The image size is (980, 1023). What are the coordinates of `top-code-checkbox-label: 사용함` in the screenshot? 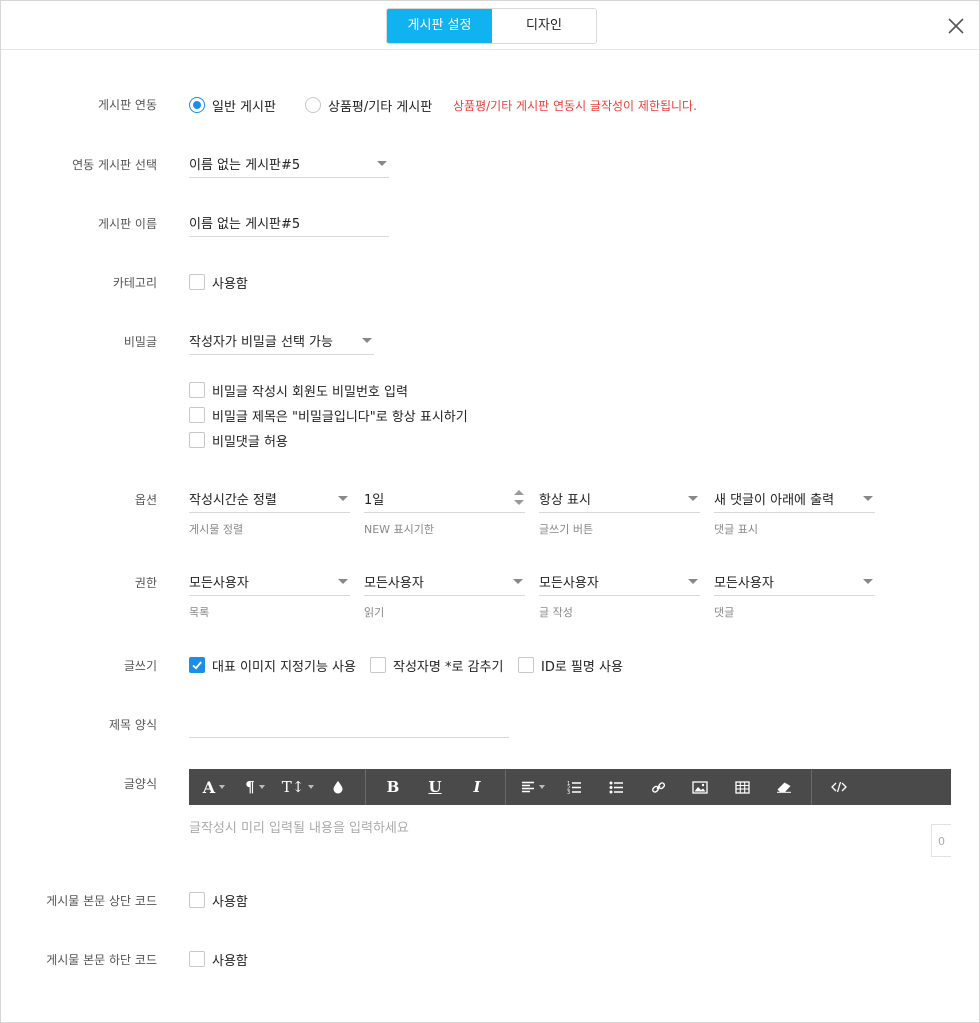 It's located at (230, 902).